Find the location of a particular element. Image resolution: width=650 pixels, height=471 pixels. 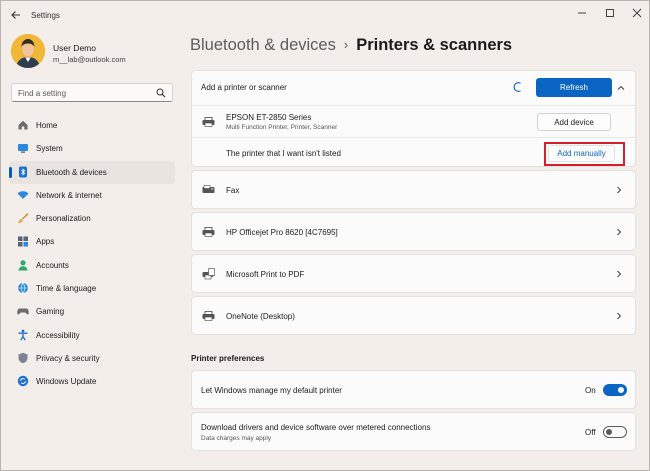

brush-icon is located at coordinates (23, 218).